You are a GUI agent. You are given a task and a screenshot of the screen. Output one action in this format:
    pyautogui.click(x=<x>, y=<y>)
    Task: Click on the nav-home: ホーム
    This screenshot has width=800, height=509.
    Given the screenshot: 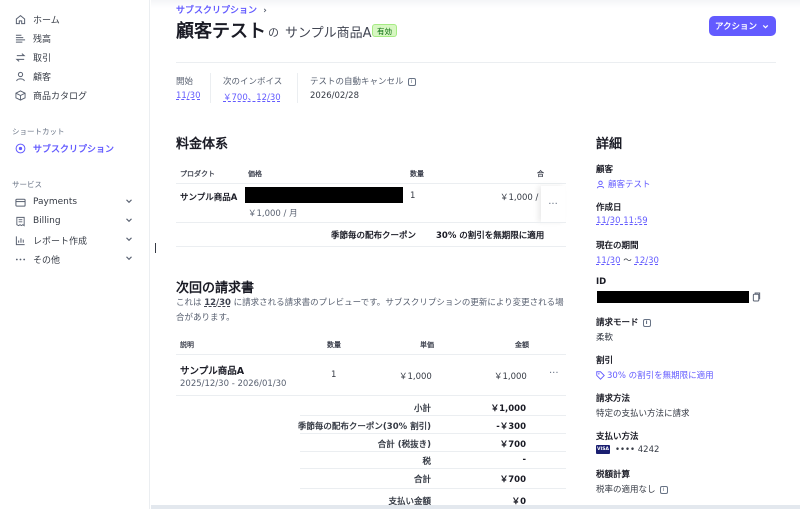 What is the action you would take?
    pyautogui.click(x=79, y=19)
    